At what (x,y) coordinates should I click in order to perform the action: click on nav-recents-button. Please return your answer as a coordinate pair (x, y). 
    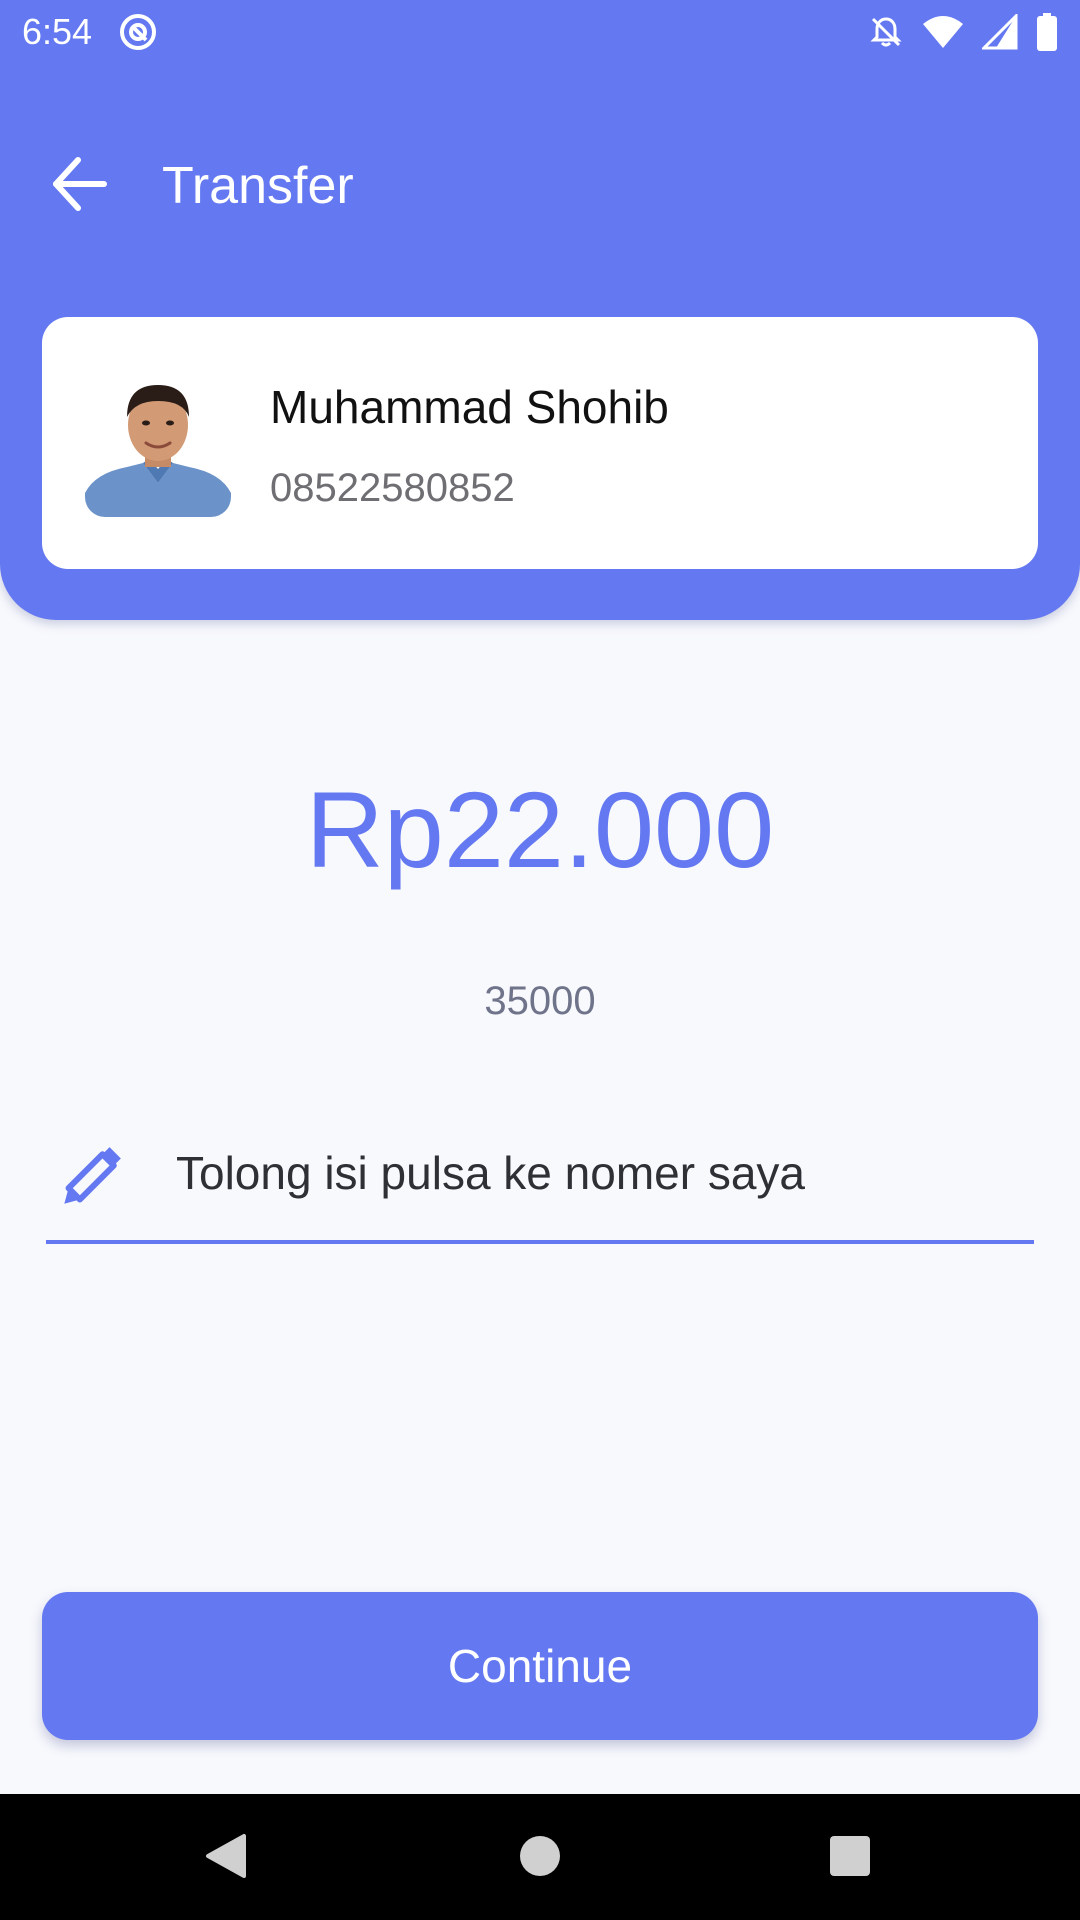
    Looking at the image, I should click on (850, 1858).